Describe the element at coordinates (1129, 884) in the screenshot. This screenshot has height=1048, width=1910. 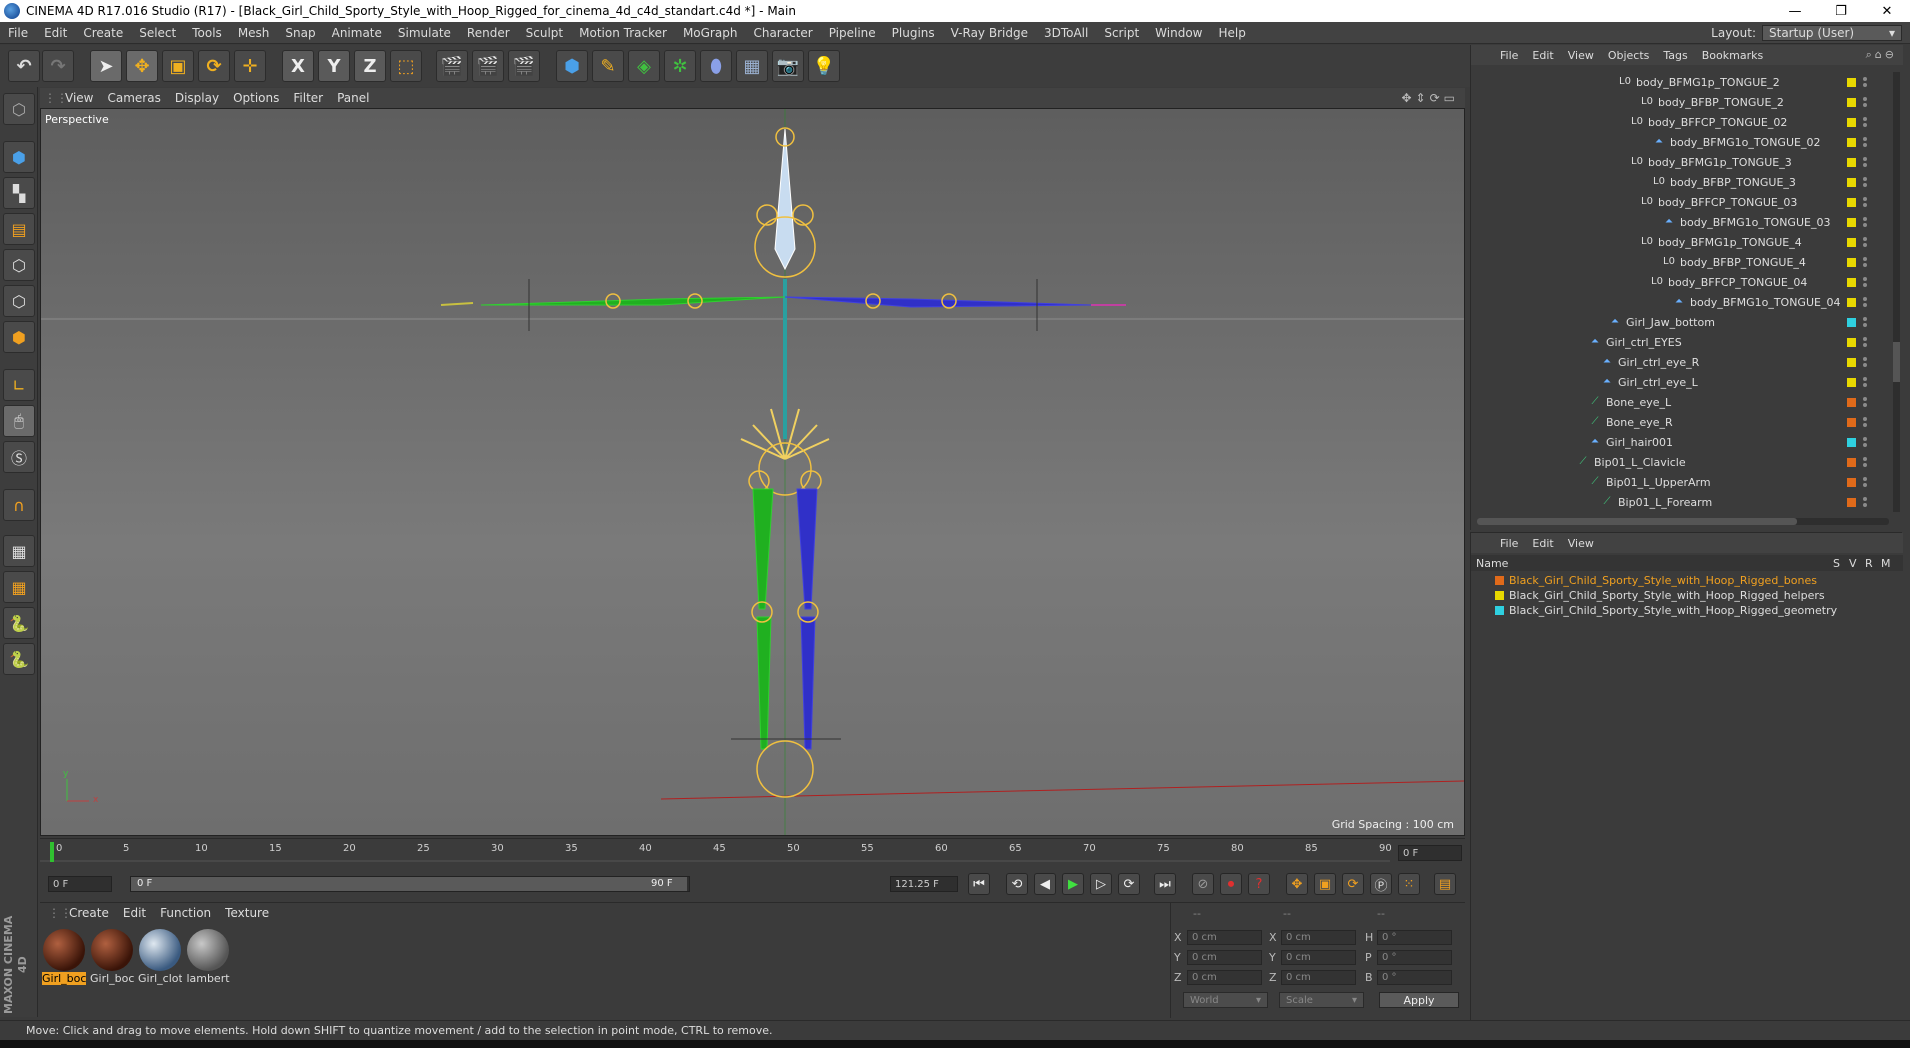
I see `next-key-button: ⟳` at that location.